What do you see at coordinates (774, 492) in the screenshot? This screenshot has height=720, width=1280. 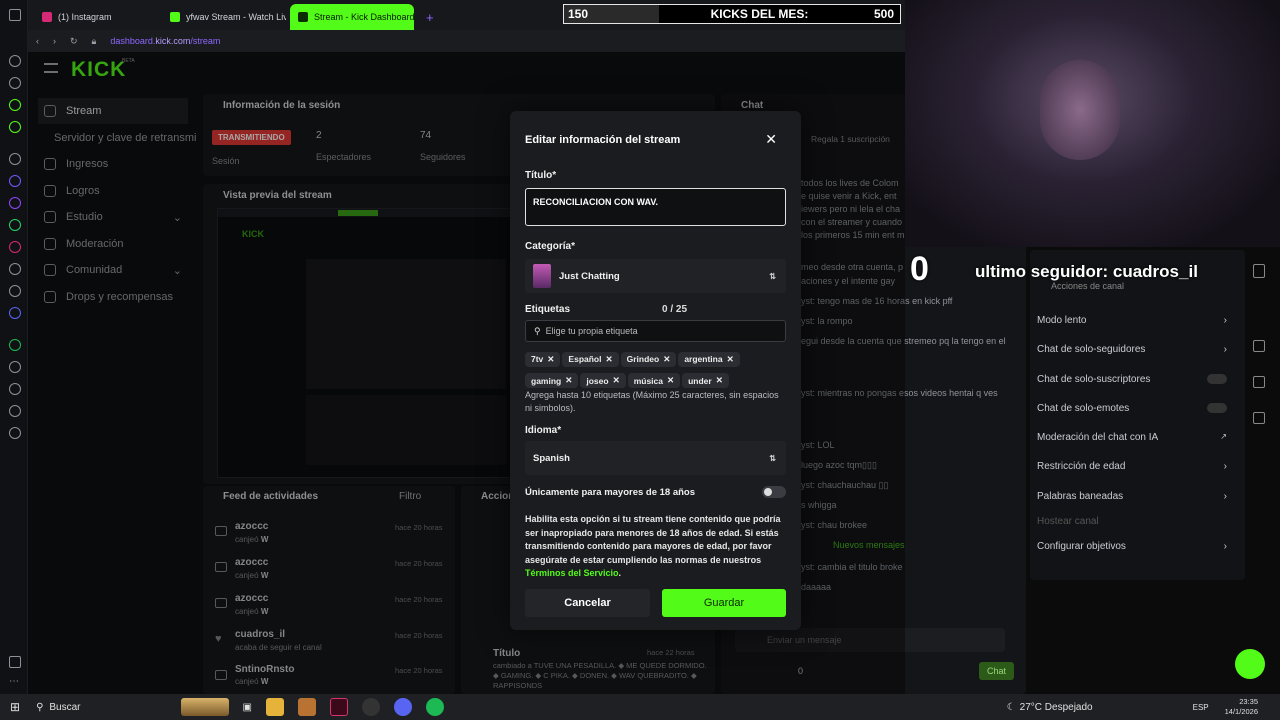 I see `adult-toggle` at bounding box center [774, 492].